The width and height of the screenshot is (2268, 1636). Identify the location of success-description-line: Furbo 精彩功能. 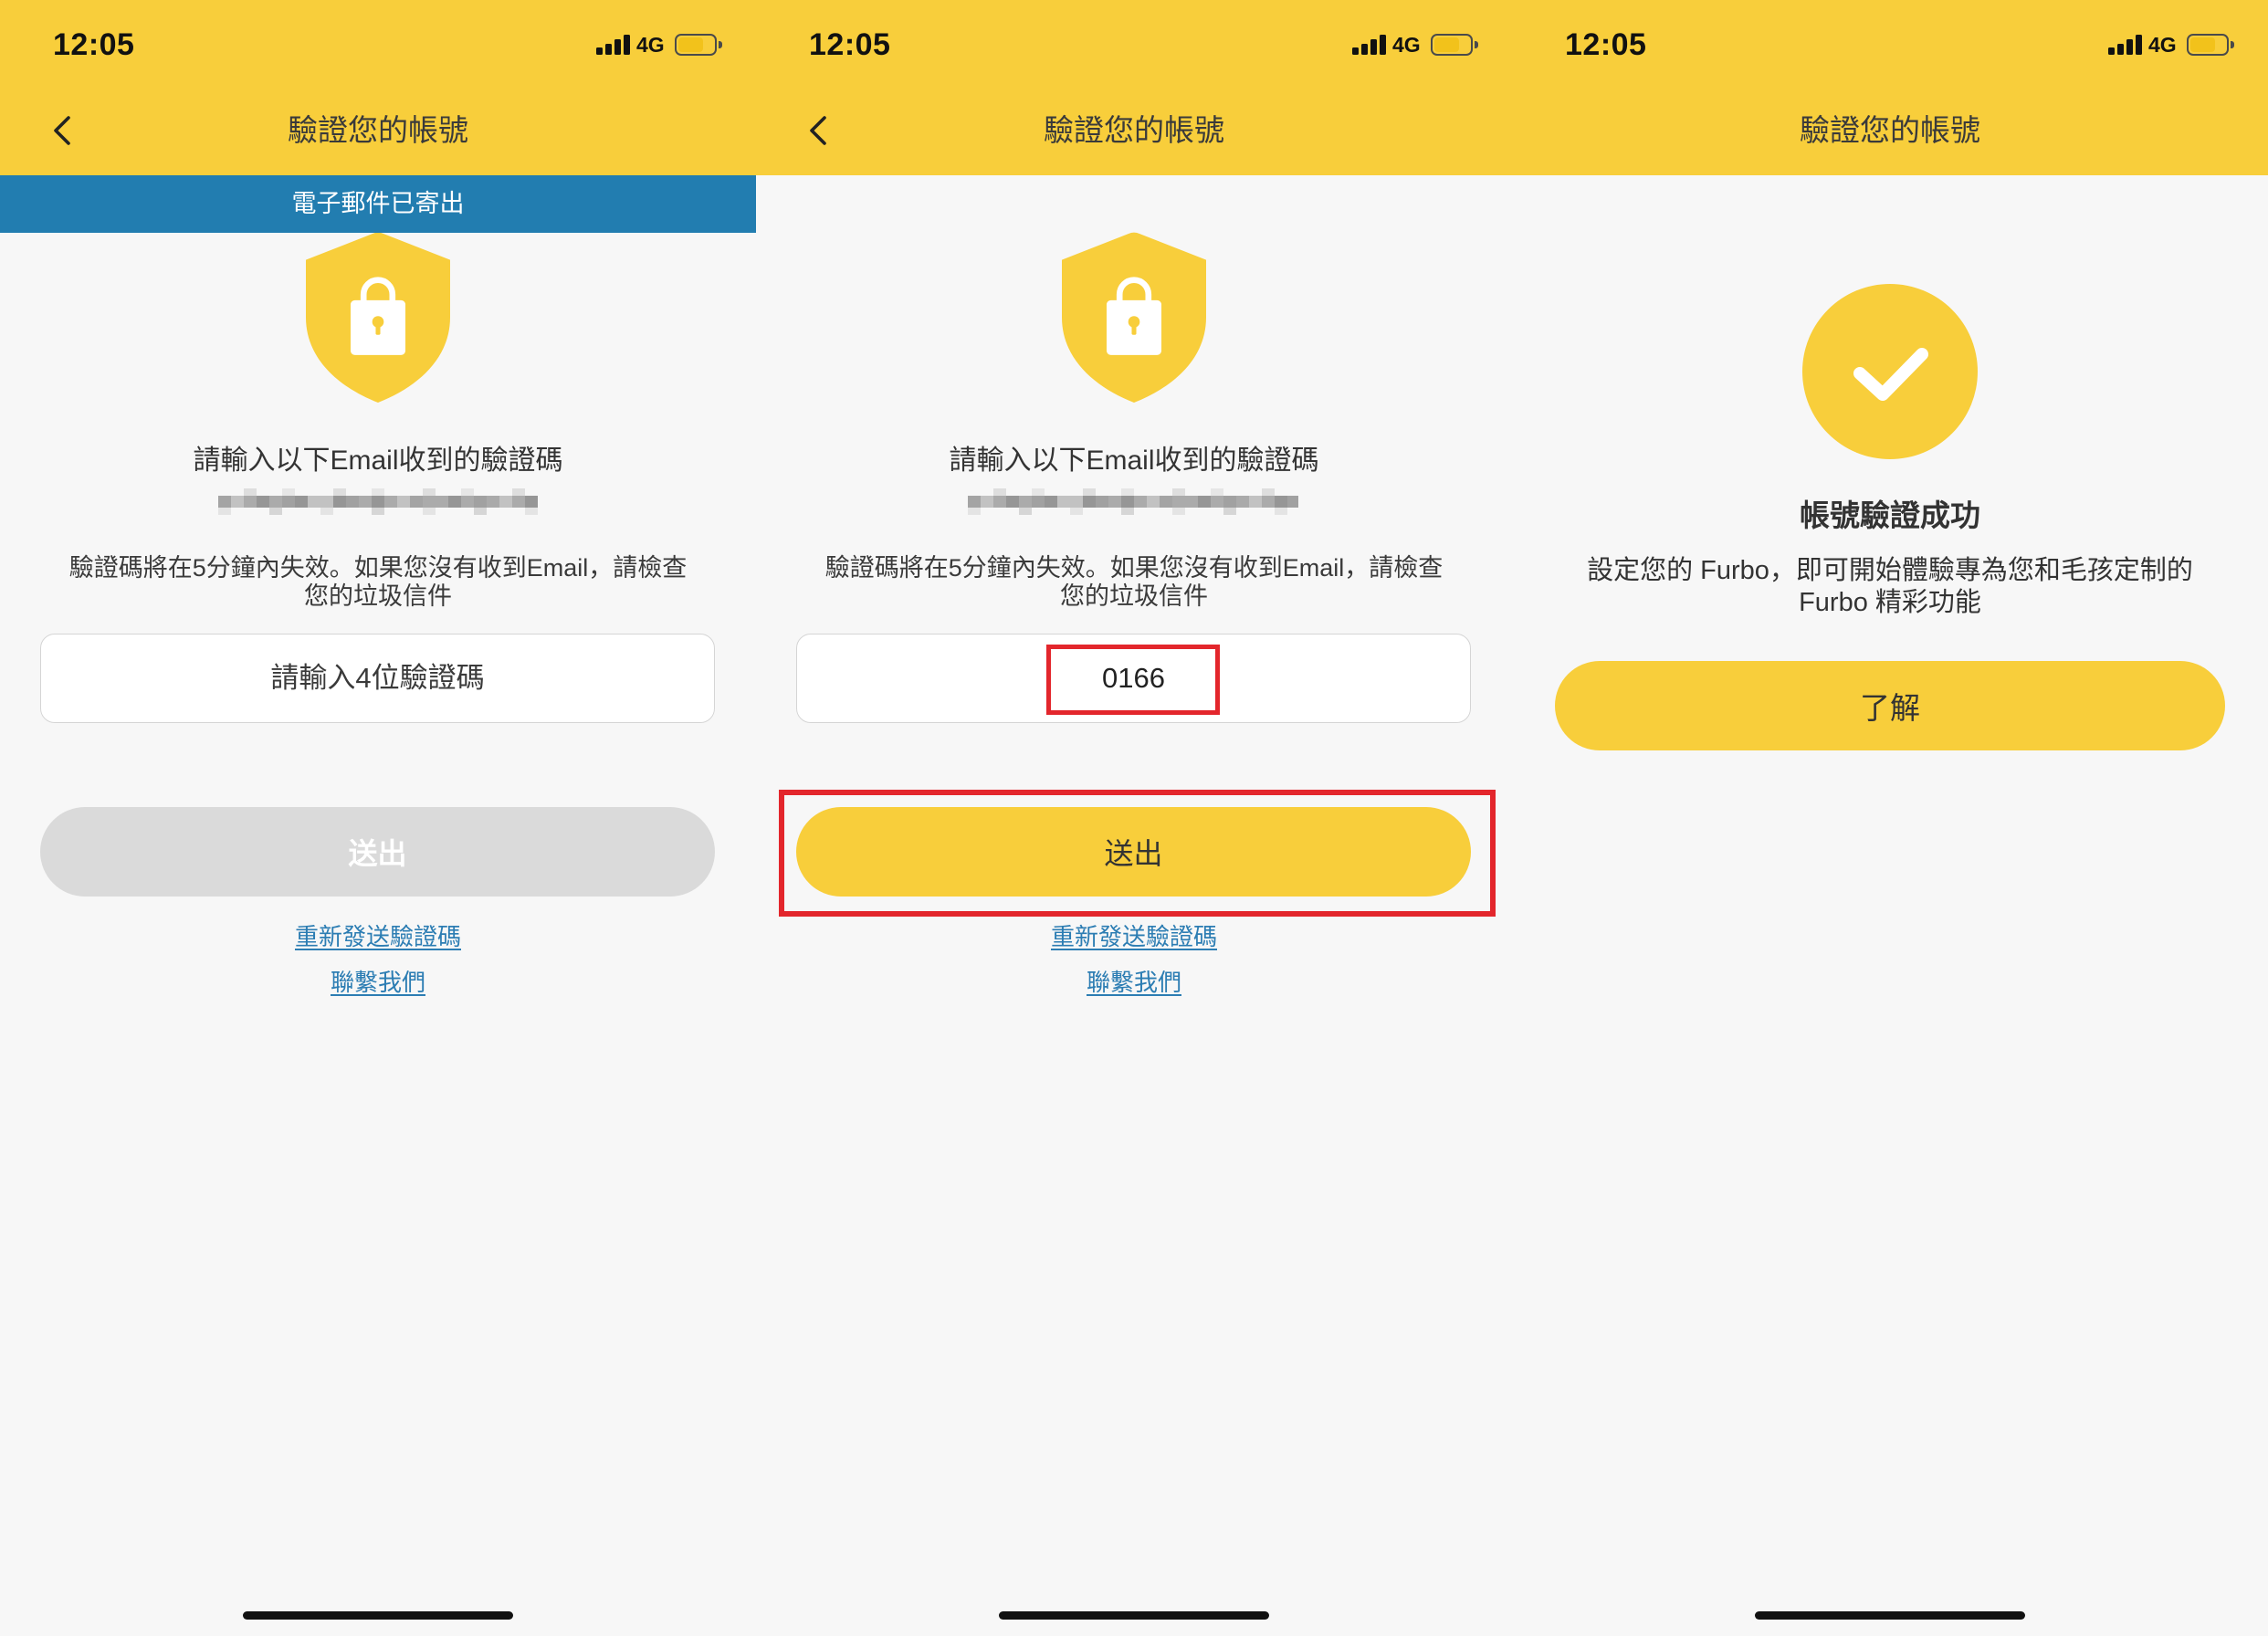
(1890, 602).